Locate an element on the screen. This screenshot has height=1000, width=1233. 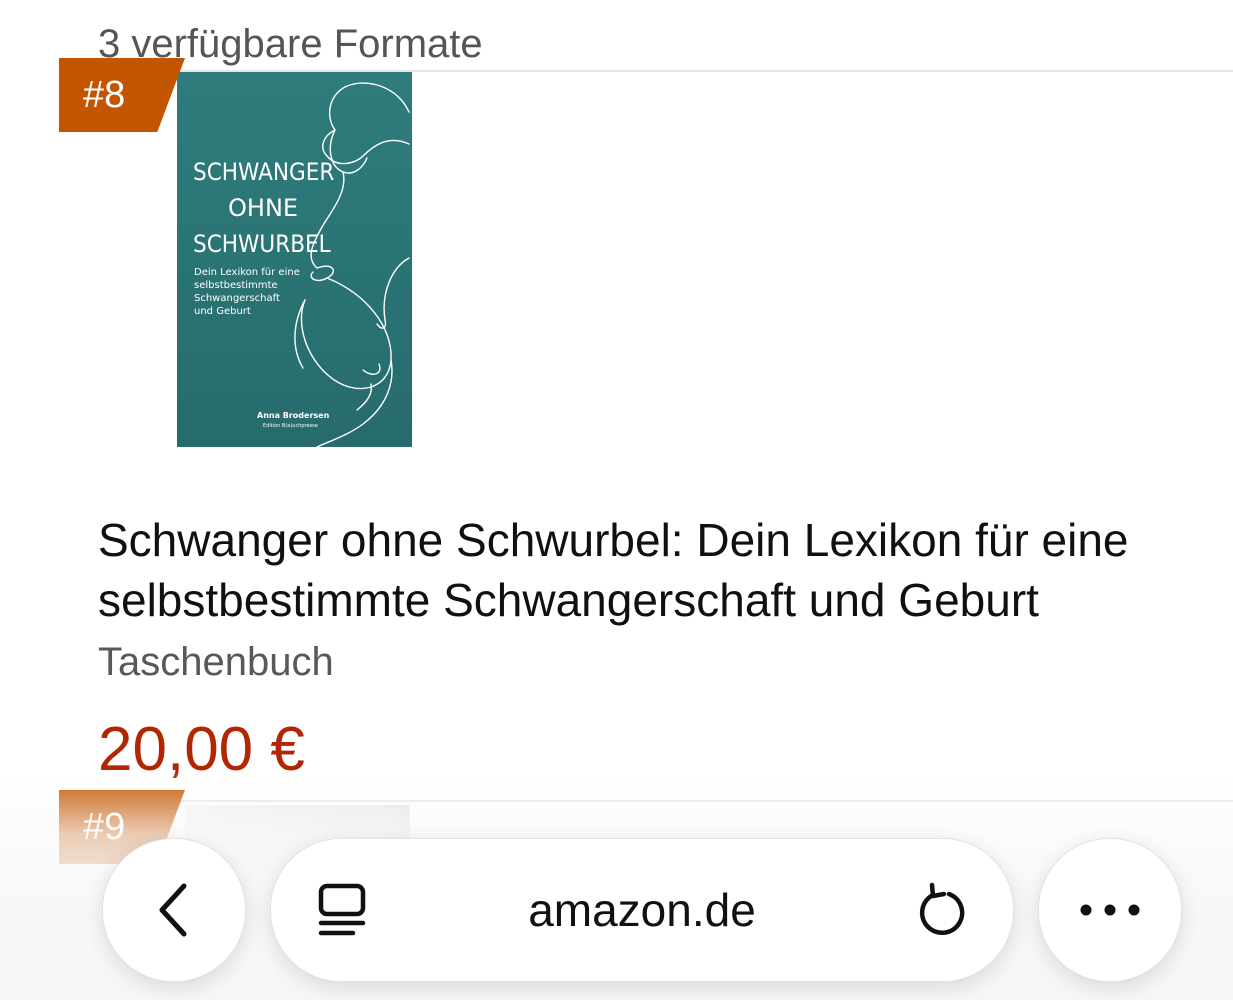
reload-icon is located at coordinates (943, 909).